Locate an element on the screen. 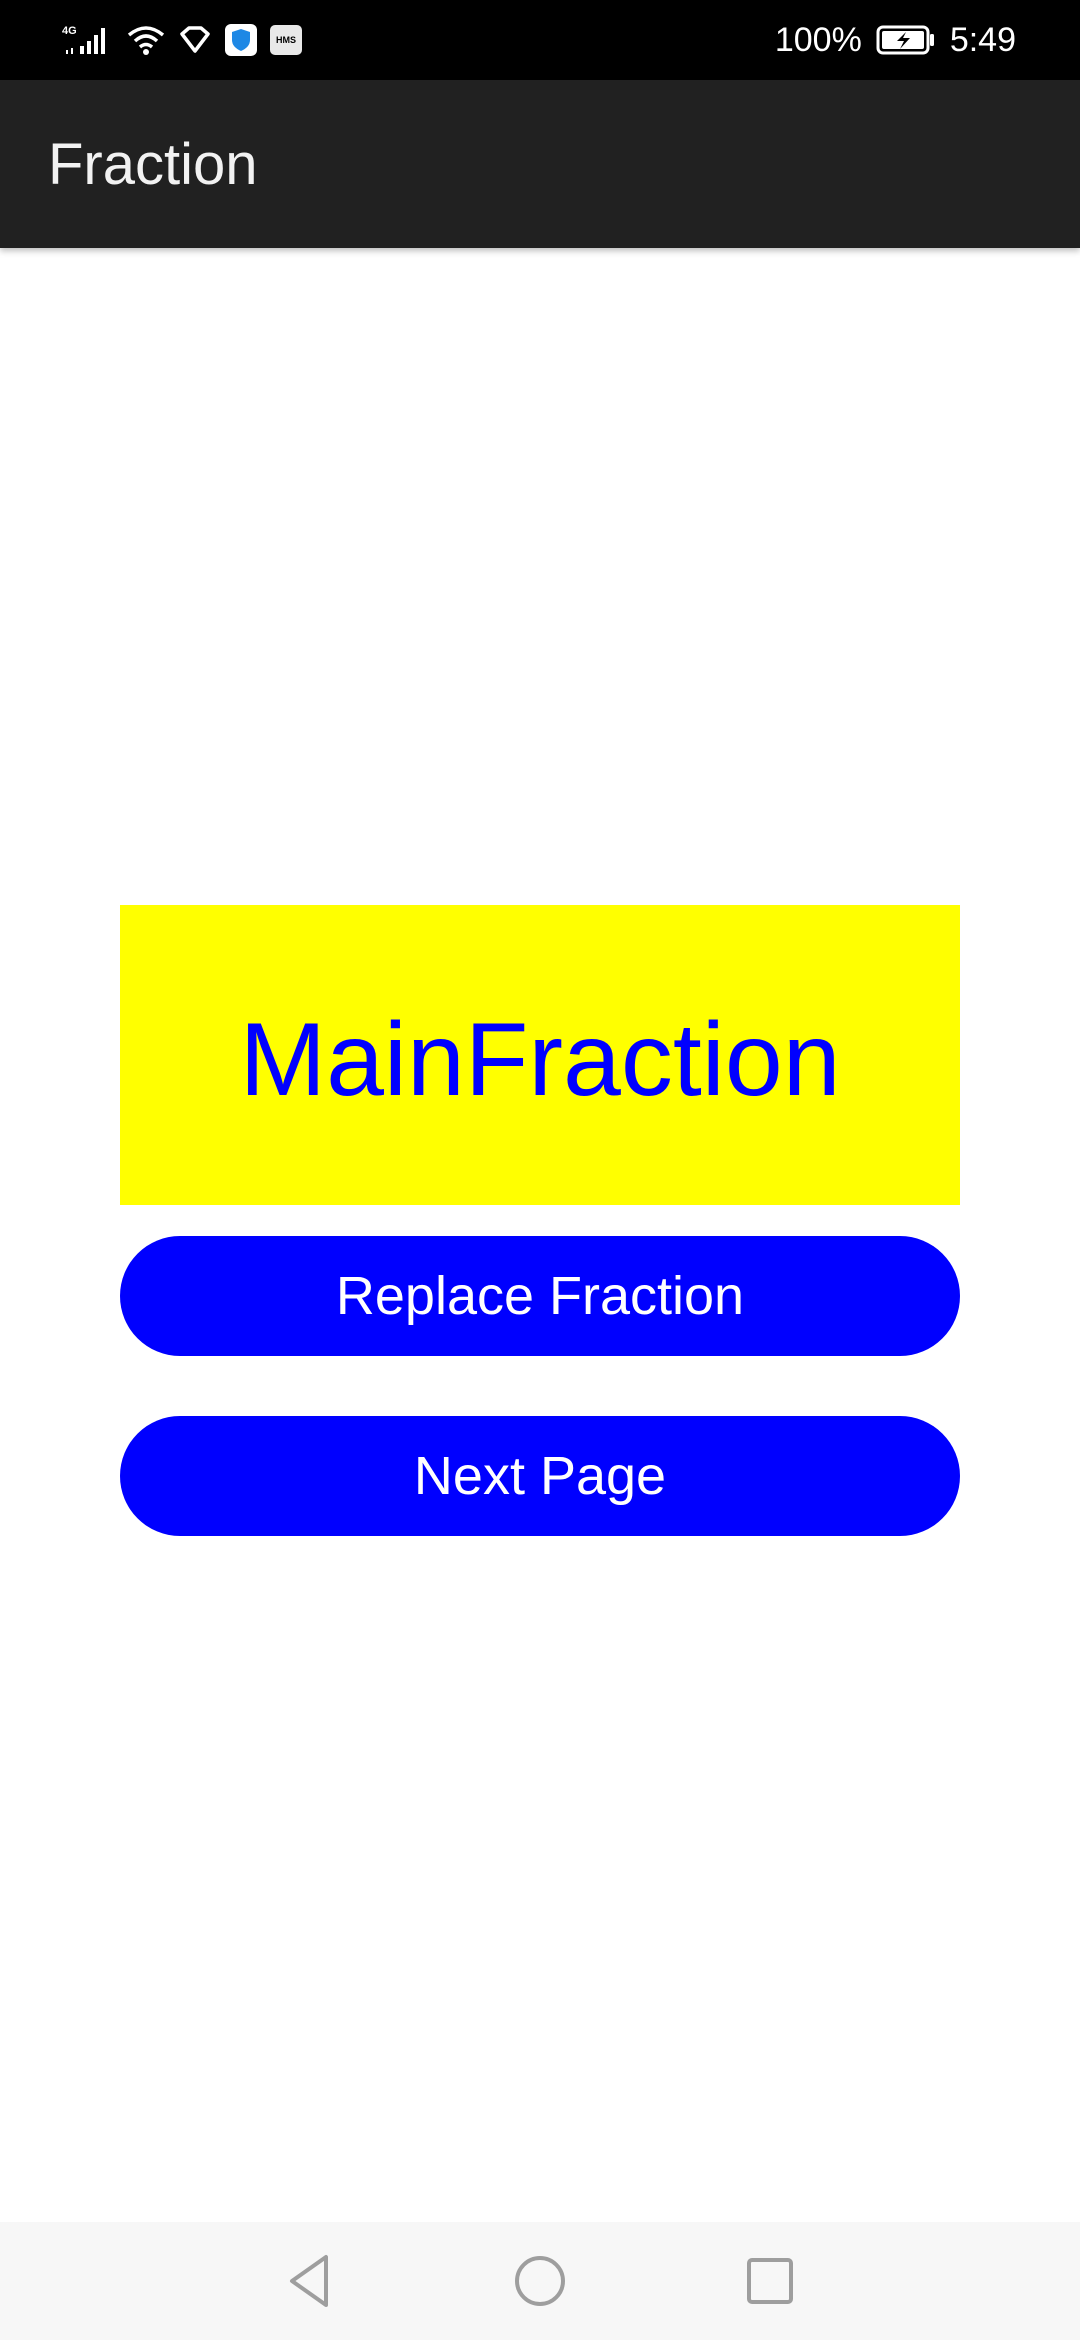 Image resolution: width=1080 pixels, height=2340 pixels. status-icons-right: 100% 5:49 is located at coordinates (895, 40).